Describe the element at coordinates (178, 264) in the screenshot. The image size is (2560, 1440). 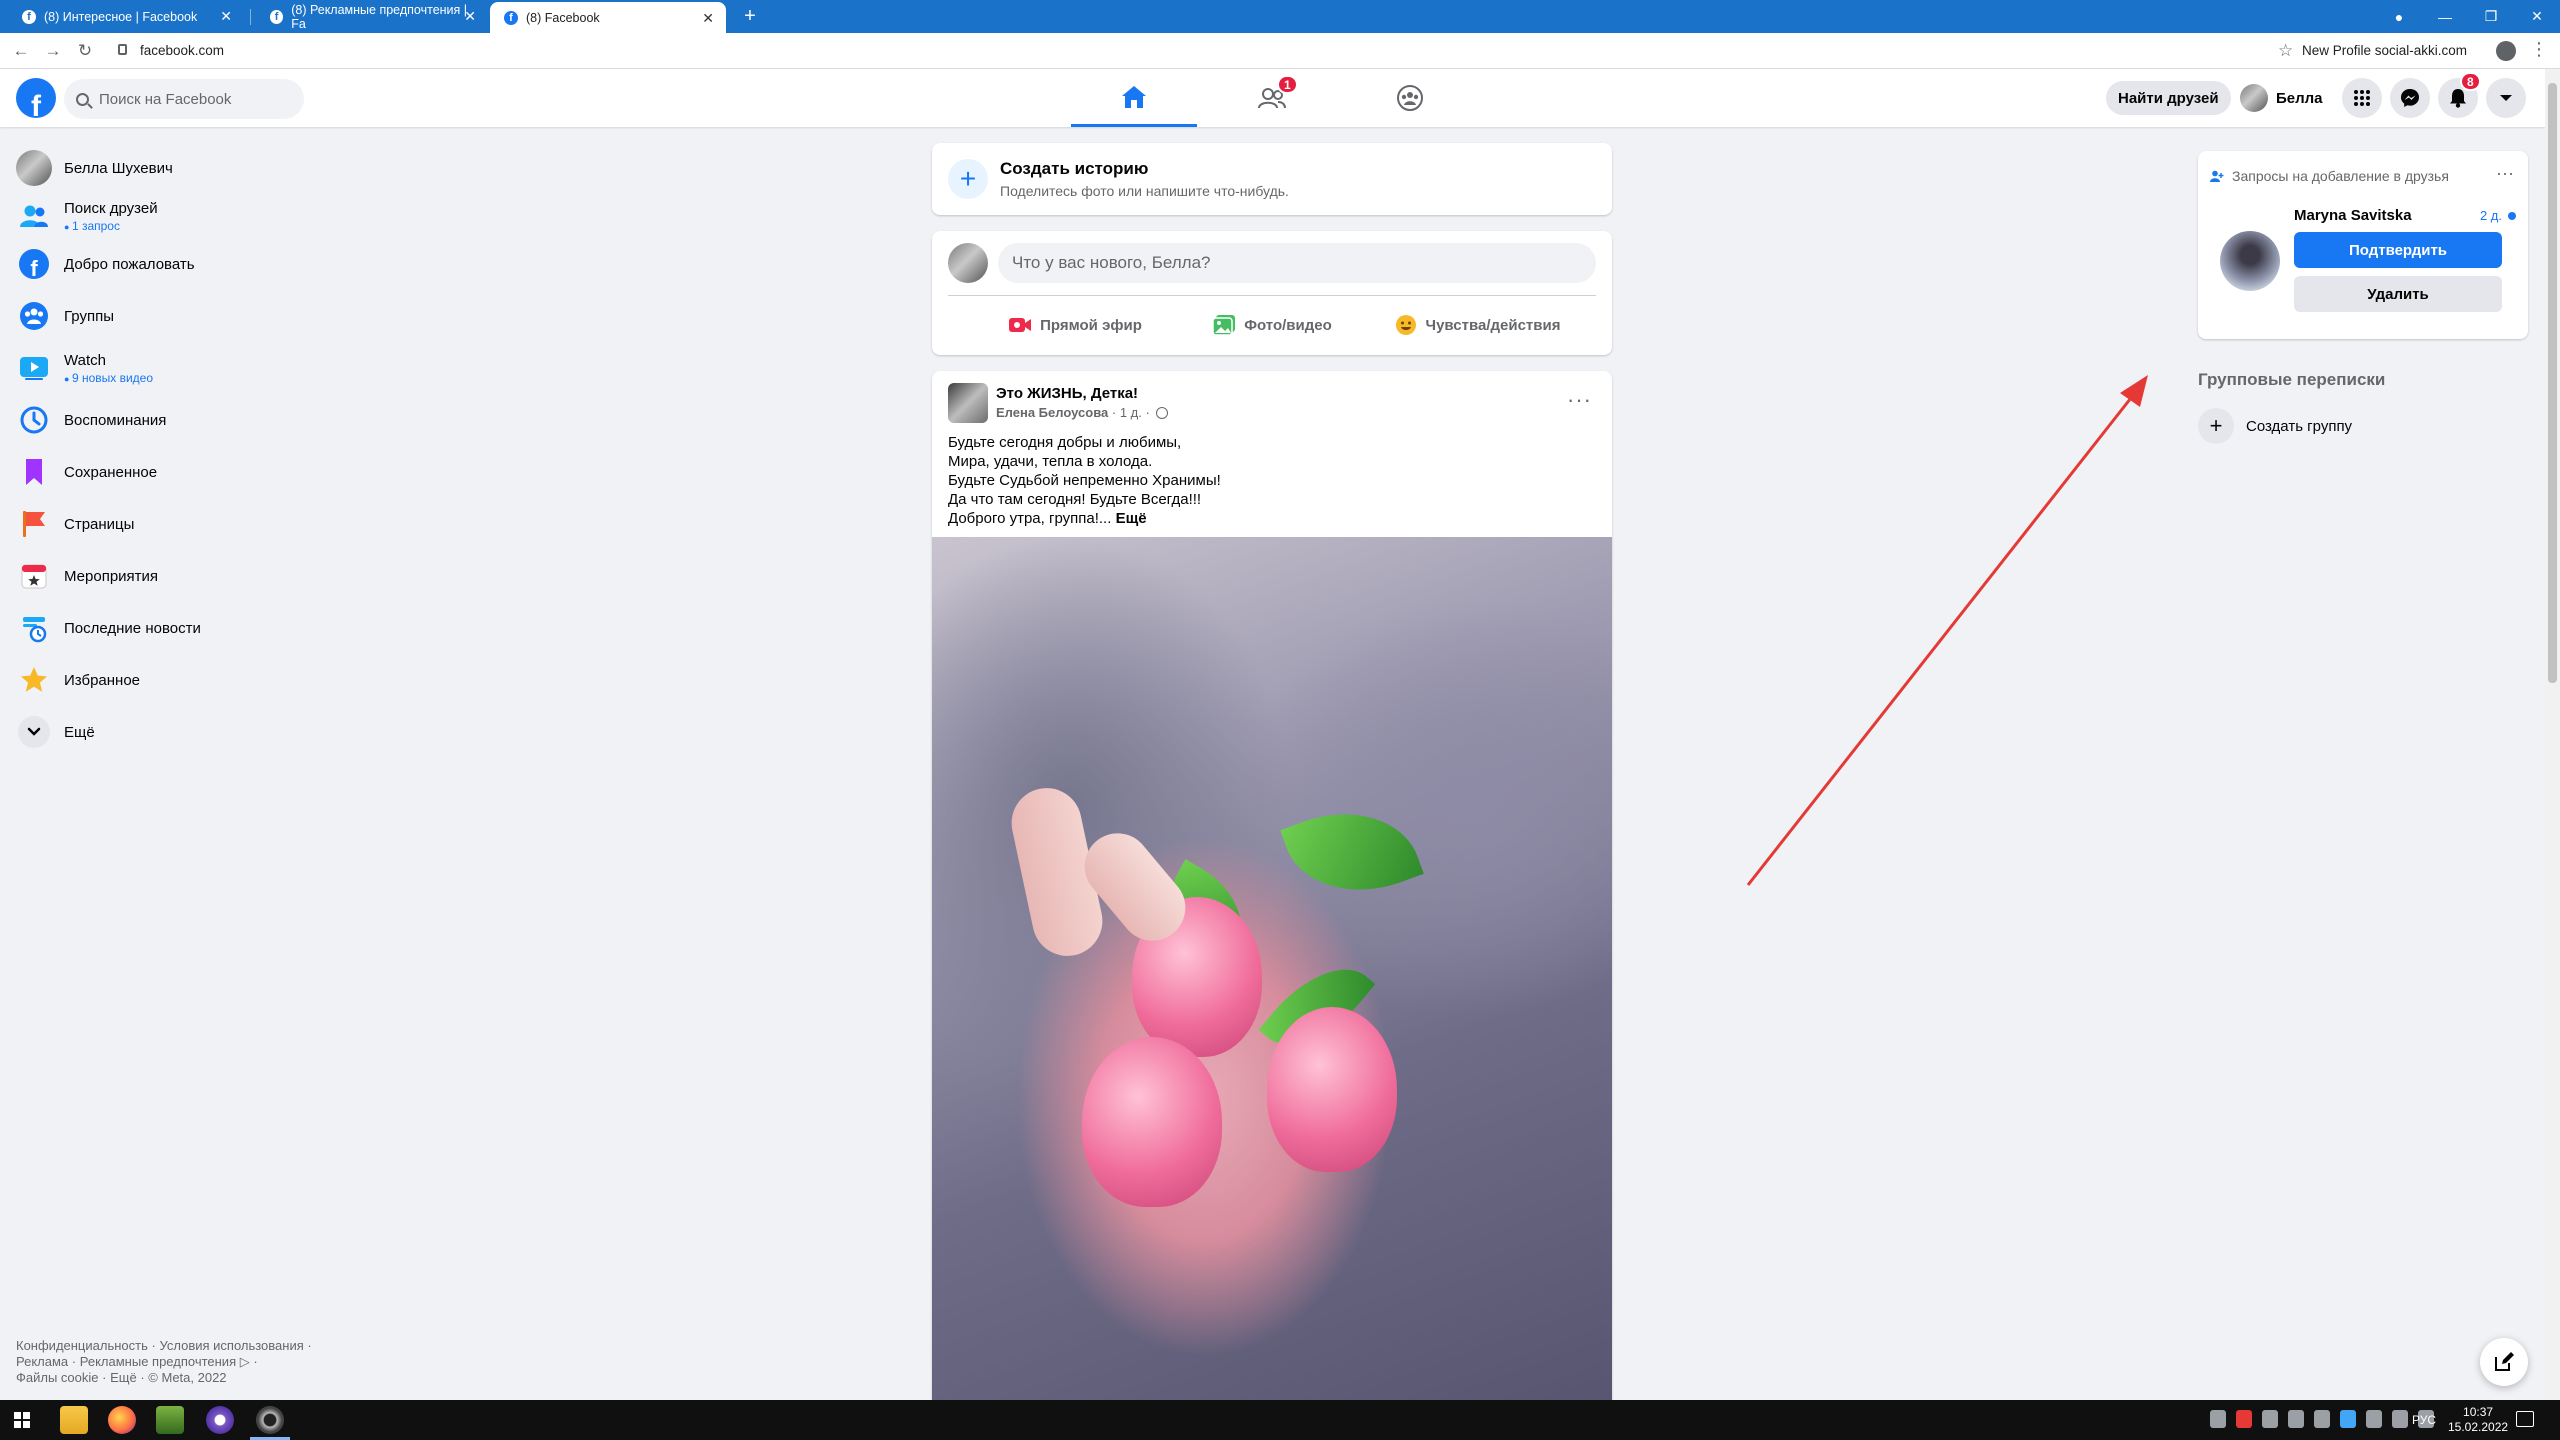
I see `sidebar-item-welcome: f Добро пожаловать` at that location.